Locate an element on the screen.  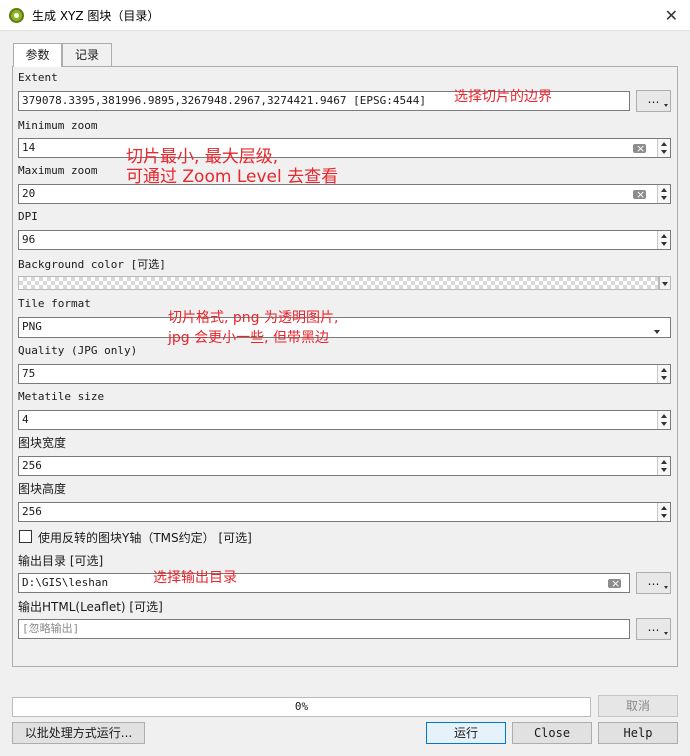
background-color-label: Background color [可选] is located at coordinates (92, 264).